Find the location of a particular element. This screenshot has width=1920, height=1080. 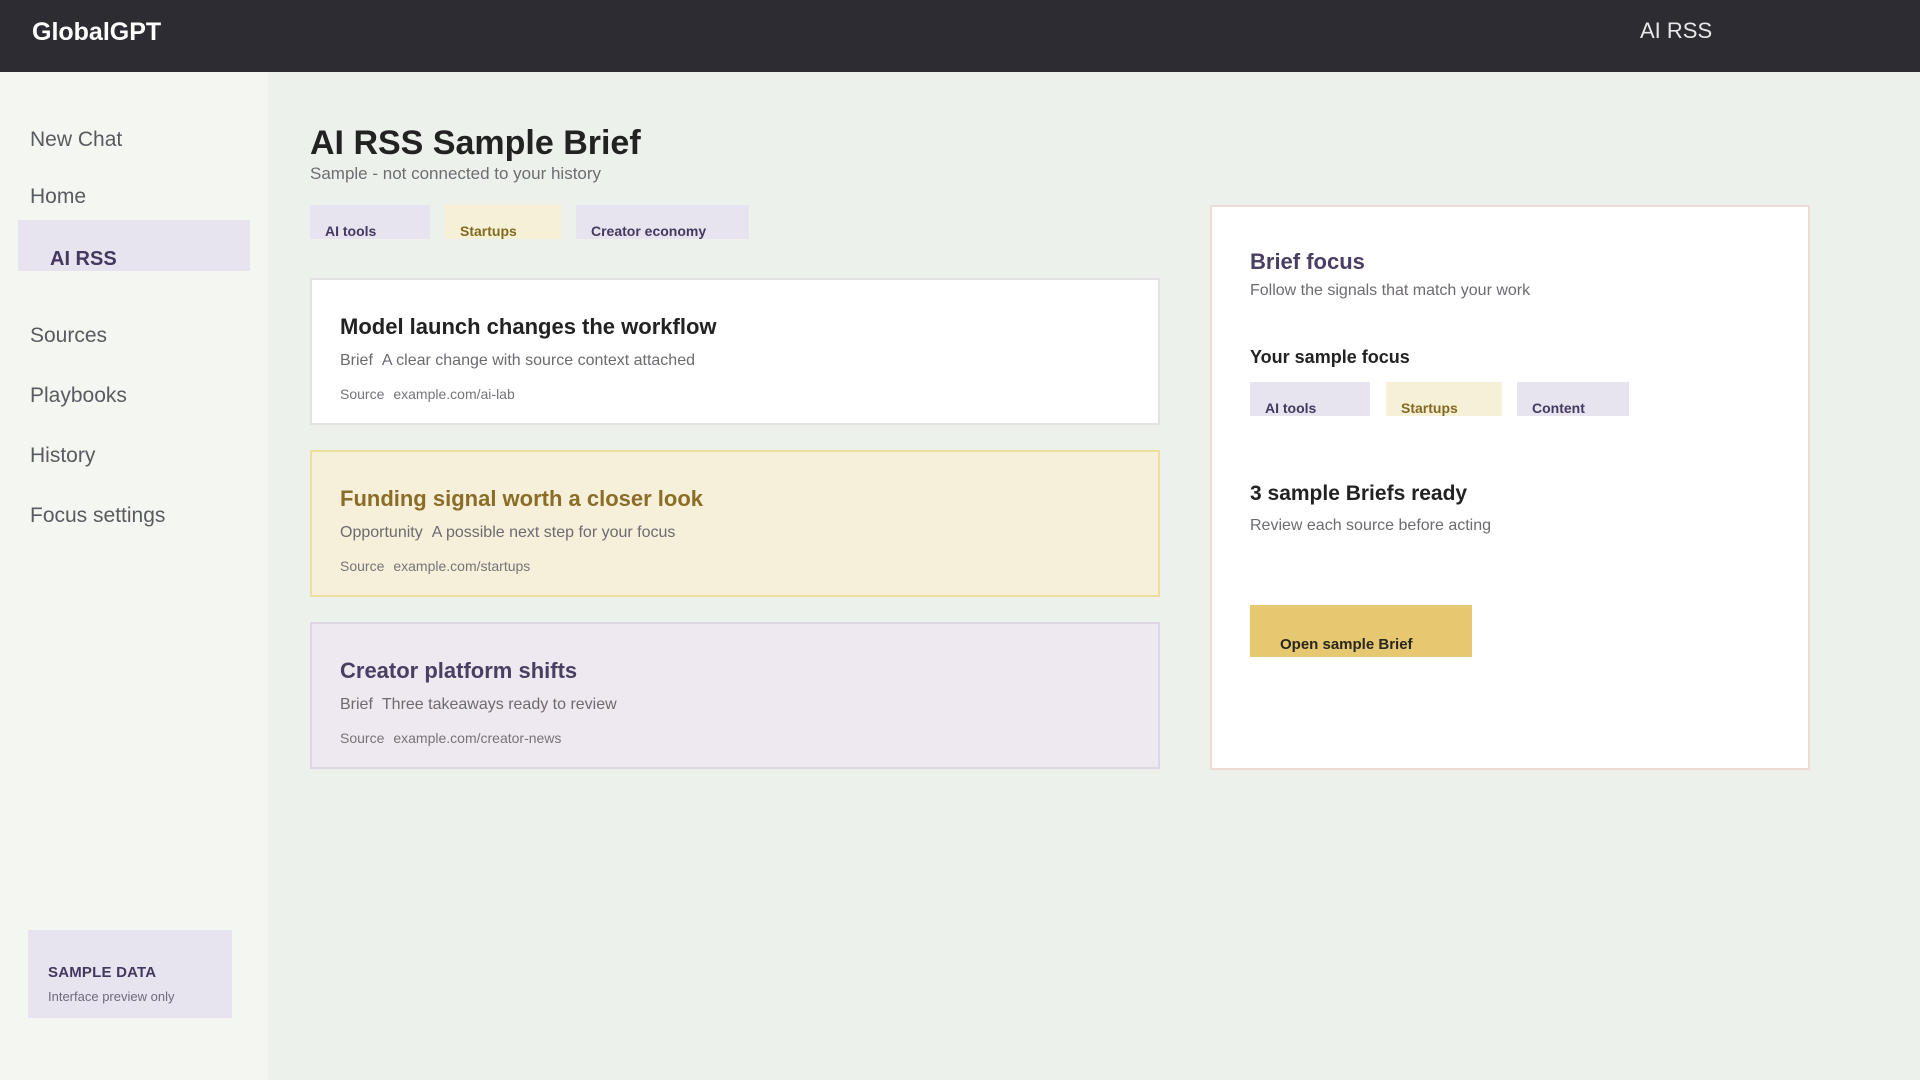

opportunity-card-title: Funding signal worth a closer look is located at coordinates (749, 499).